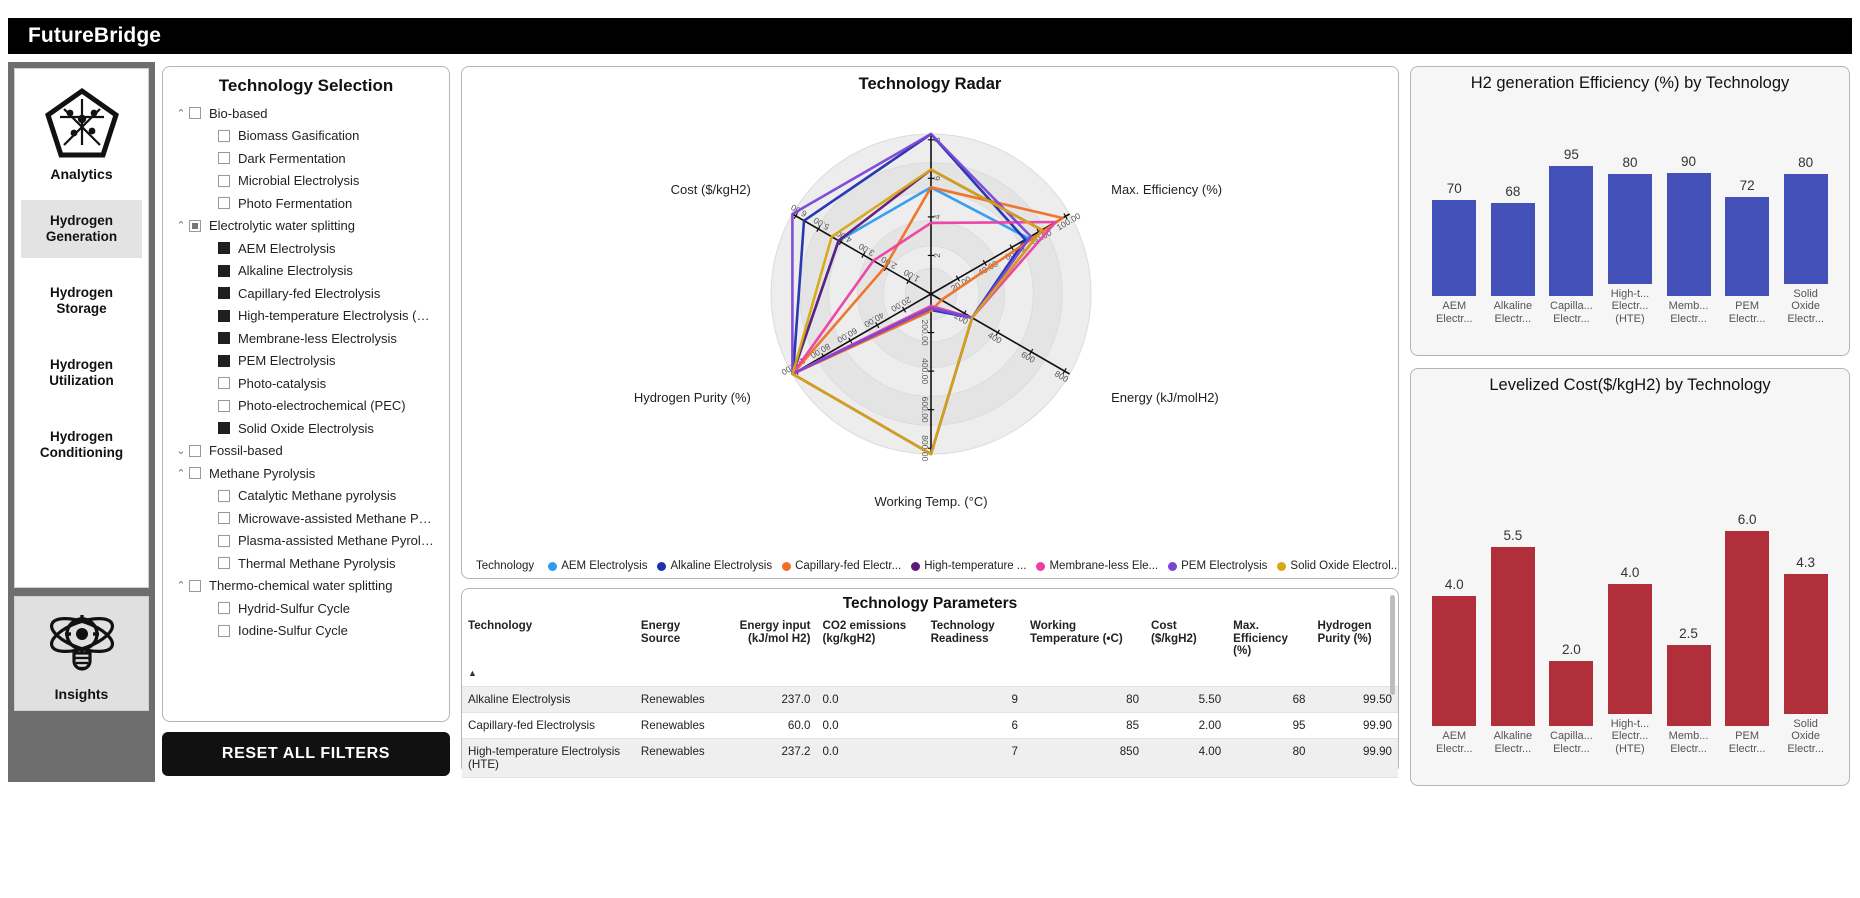 The image size is (1860, 898). I want to click on tree-item: Biomass Gasification, so click(308, 136).